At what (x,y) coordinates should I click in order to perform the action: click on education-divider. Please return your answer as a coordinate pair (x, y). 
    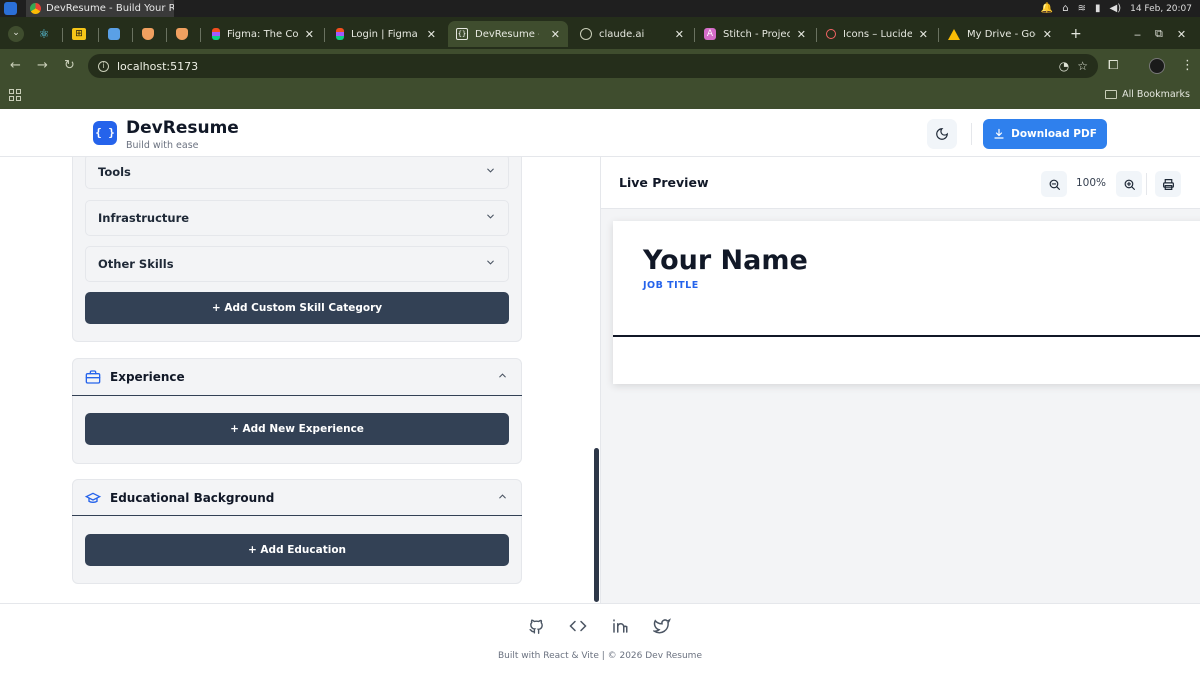
    Looking at the image, I should click on (297, 515).